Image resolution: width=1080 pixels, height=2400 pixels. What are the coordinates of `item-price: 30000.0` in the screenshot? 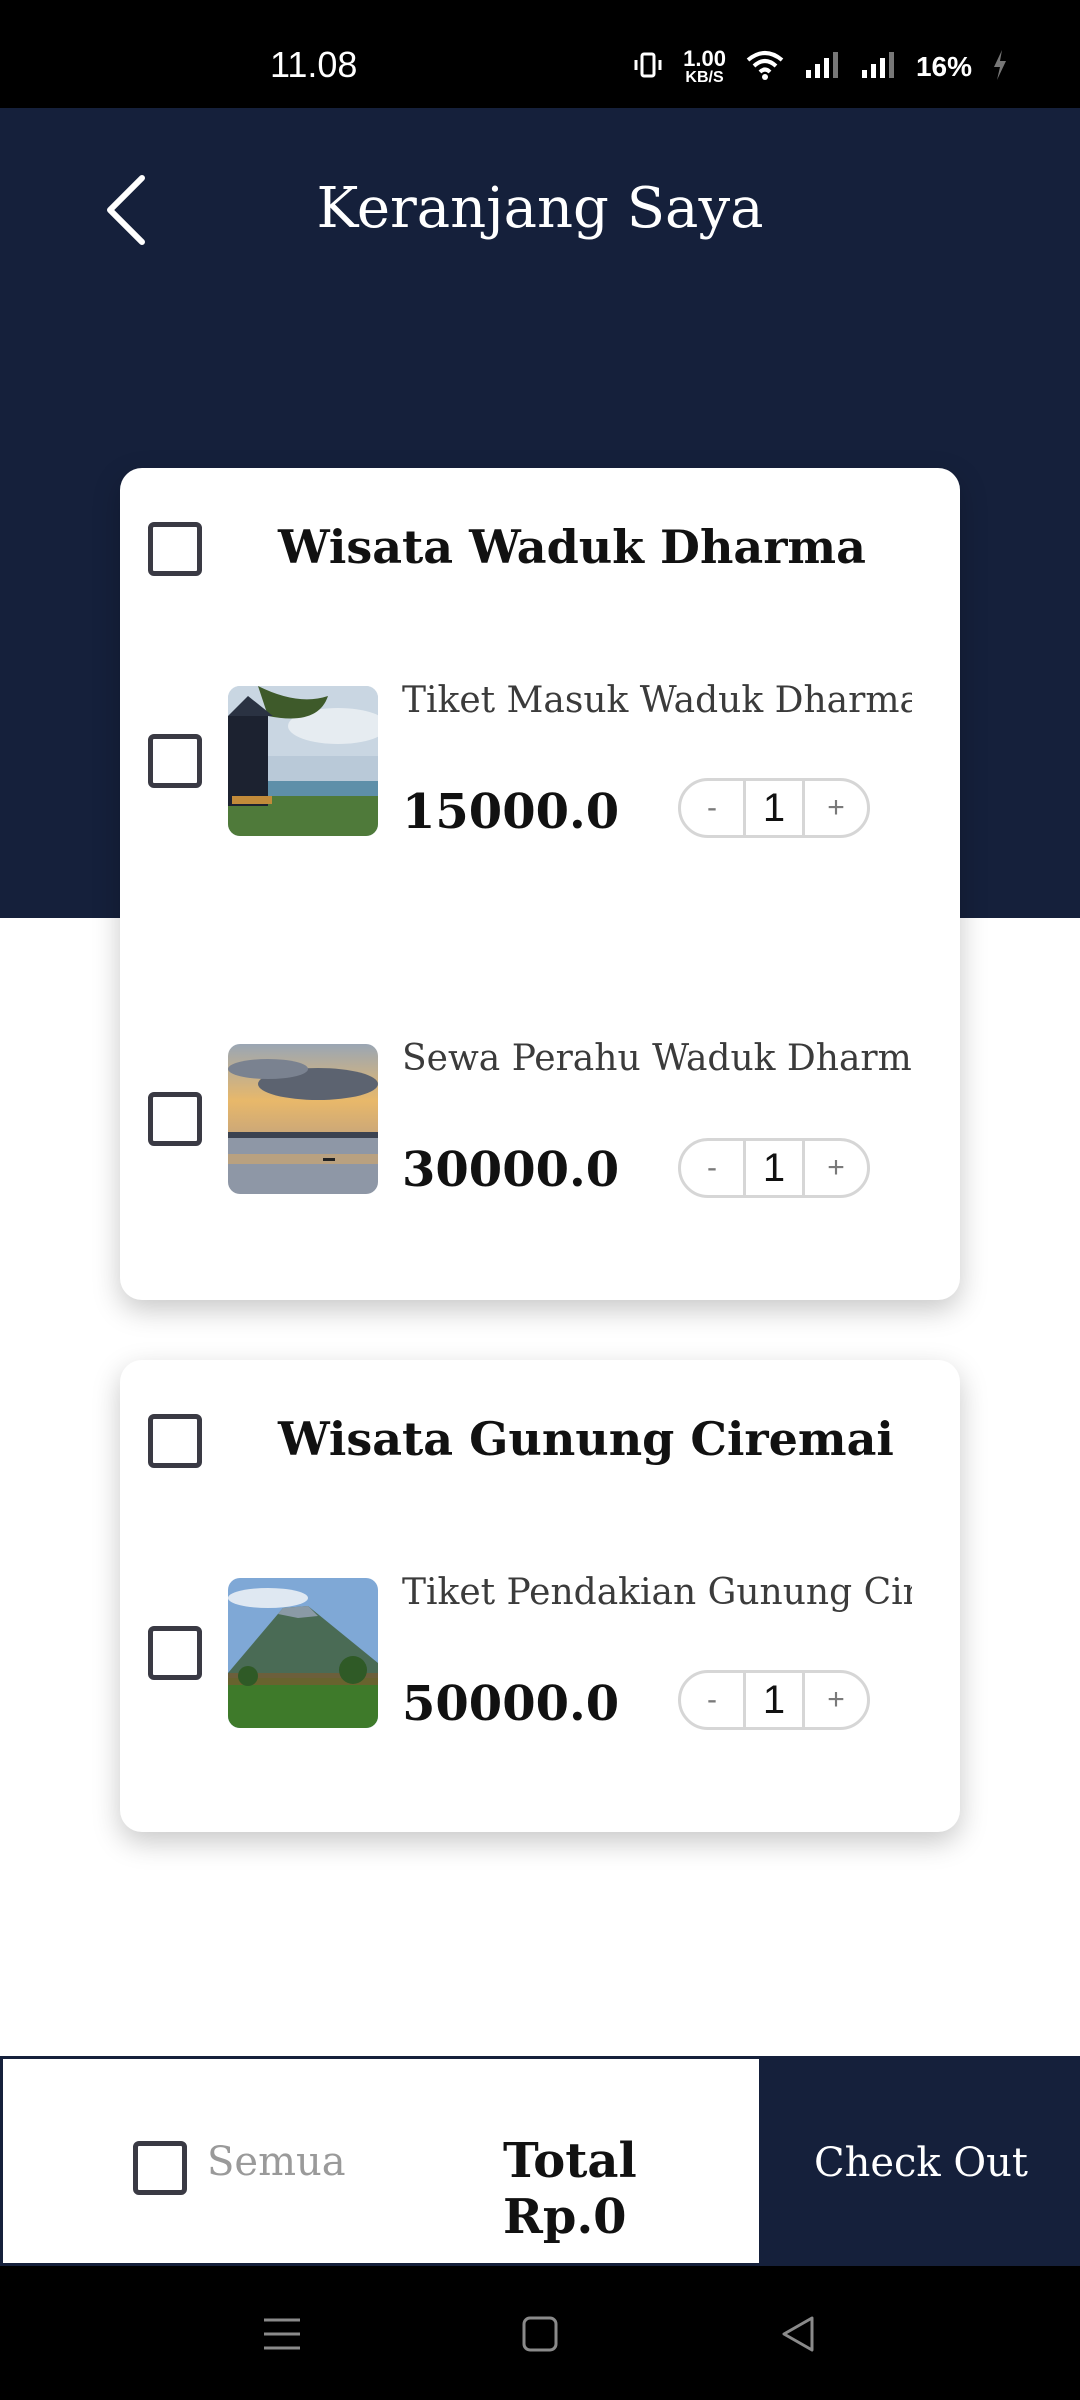 It's located at (511, 1170).